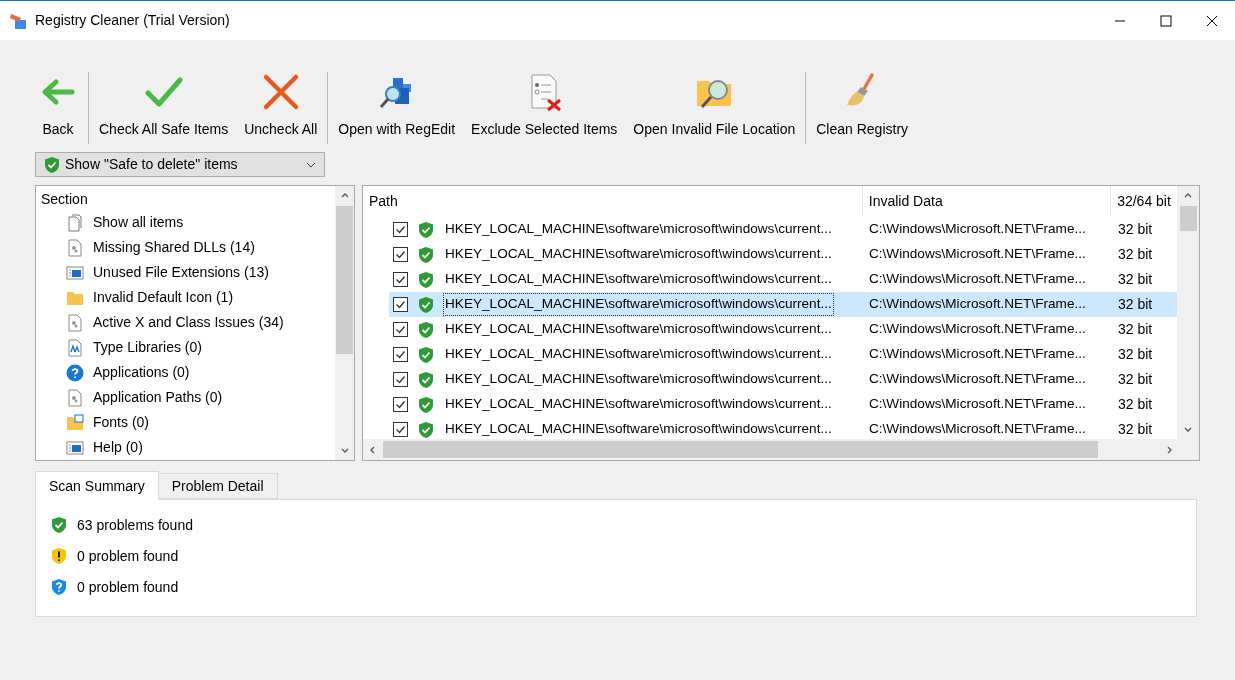 The width and height of the screenshot is (1235, 680). What do you see at coordinates (97, 485) in the screenshot?
I see `tab: Scan Summary` at bounding box center [97, 485].